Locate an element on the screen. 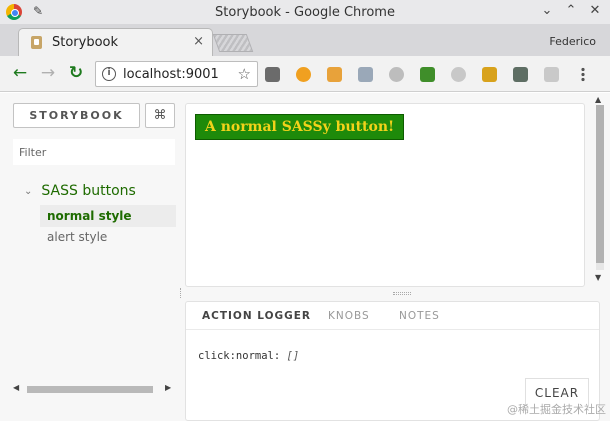  story-alert-style: alert style is located at coordinates (108, 237).